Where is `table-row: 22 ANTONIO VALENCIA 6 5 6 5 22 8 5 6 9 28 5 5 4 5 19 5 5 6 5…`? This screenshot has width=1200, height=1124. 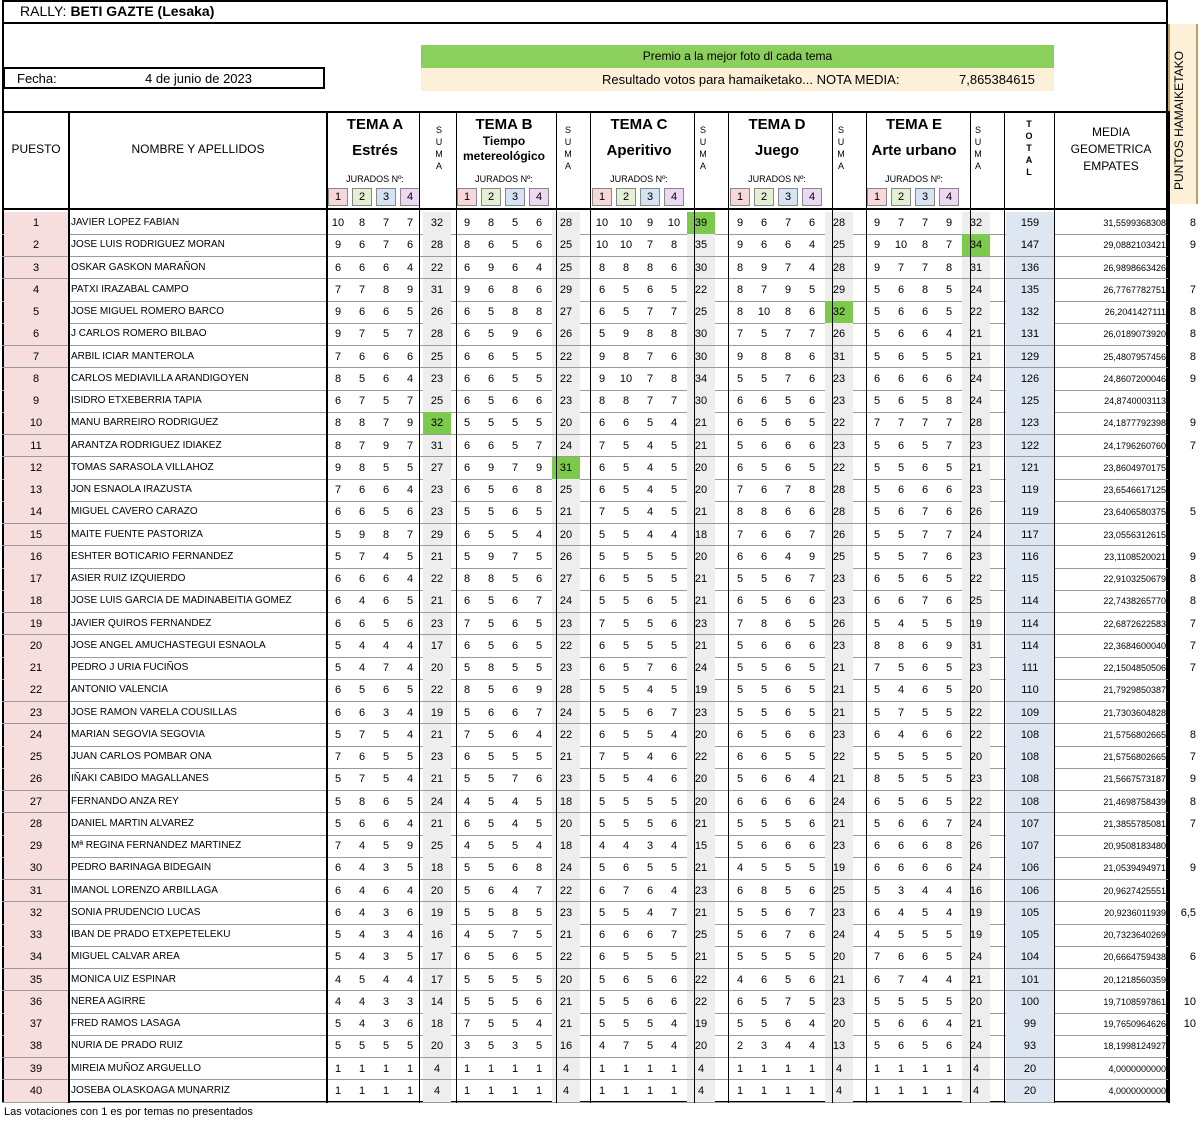 table-row: 22 ANTONIO VALENCIA 6 5 6 5 22 8 5 6 9 28 5 5 4 5 19 5 5 6 5… is located at coordinates (600, 690).